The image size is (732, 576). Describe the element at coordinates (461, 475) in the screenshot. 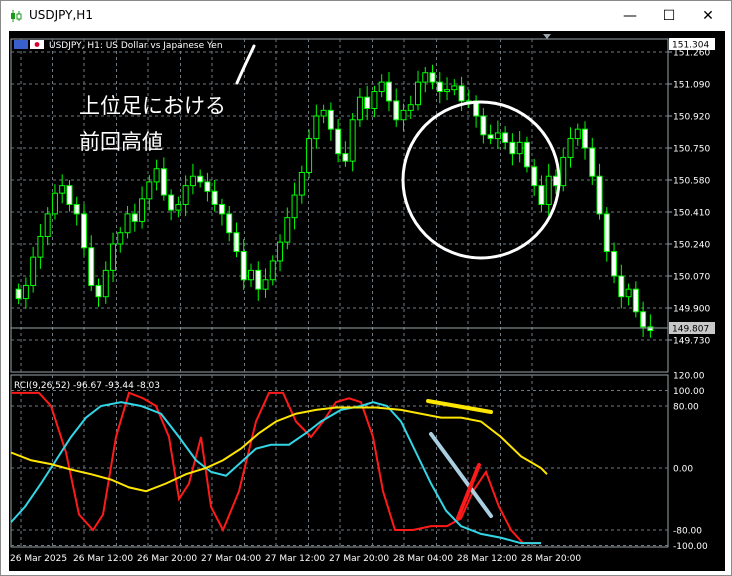

I see `divergence-blue-line` at that location.